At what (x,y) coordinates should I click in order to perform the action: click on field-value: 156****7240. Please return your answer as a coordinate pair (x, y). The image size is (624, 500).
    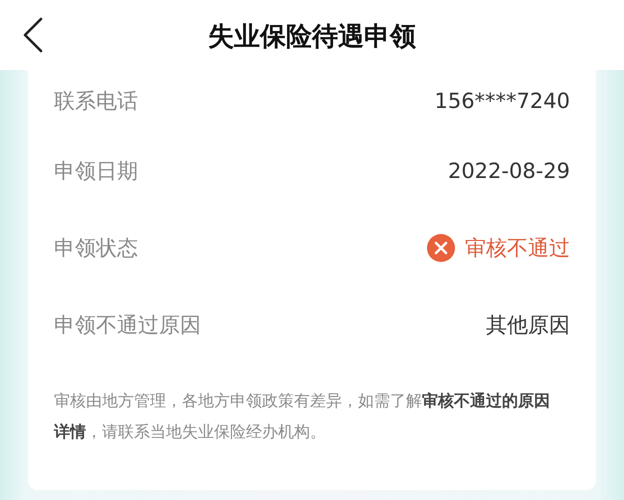
    Looking at the image, I should click on (502, 101).